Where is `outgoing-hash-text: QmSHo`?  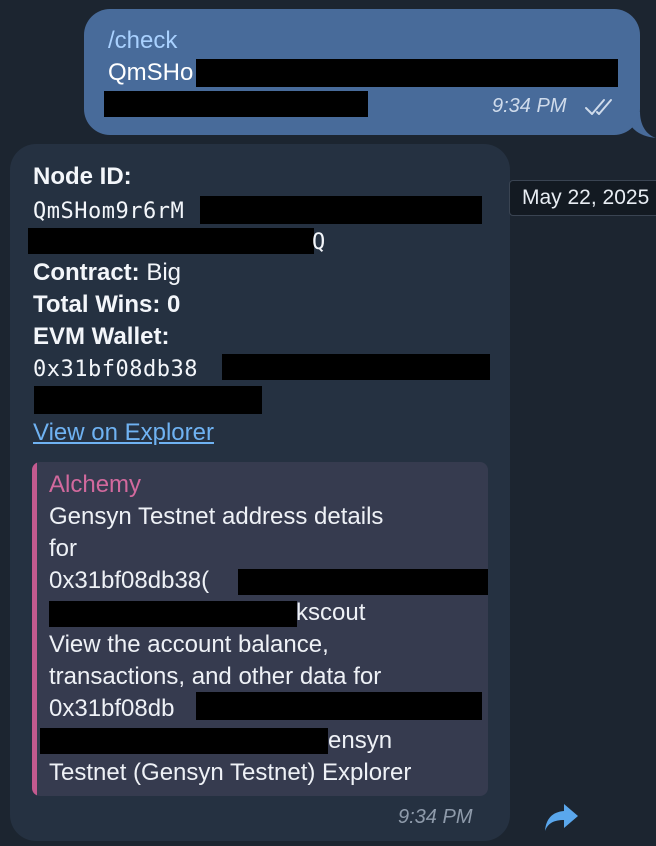 outgoing-hash-text: QmSHo is located at coordinates (151, 72).